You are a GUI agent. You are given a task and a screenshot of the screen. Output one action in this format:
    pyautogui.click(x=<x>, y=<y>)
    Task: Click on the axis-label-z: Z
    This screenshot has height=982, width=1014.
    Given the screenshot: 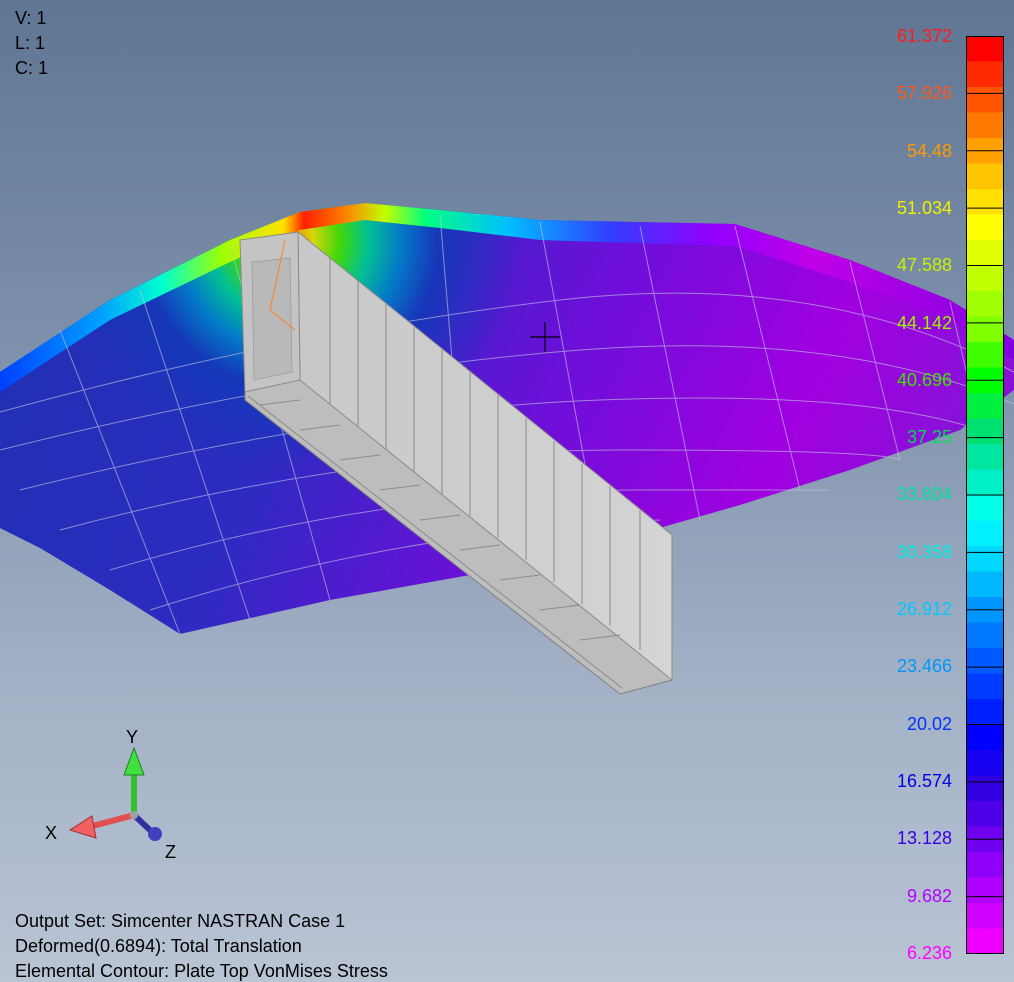 What is the action you would take?
    pyautogui.click(x=170, y=852)
    